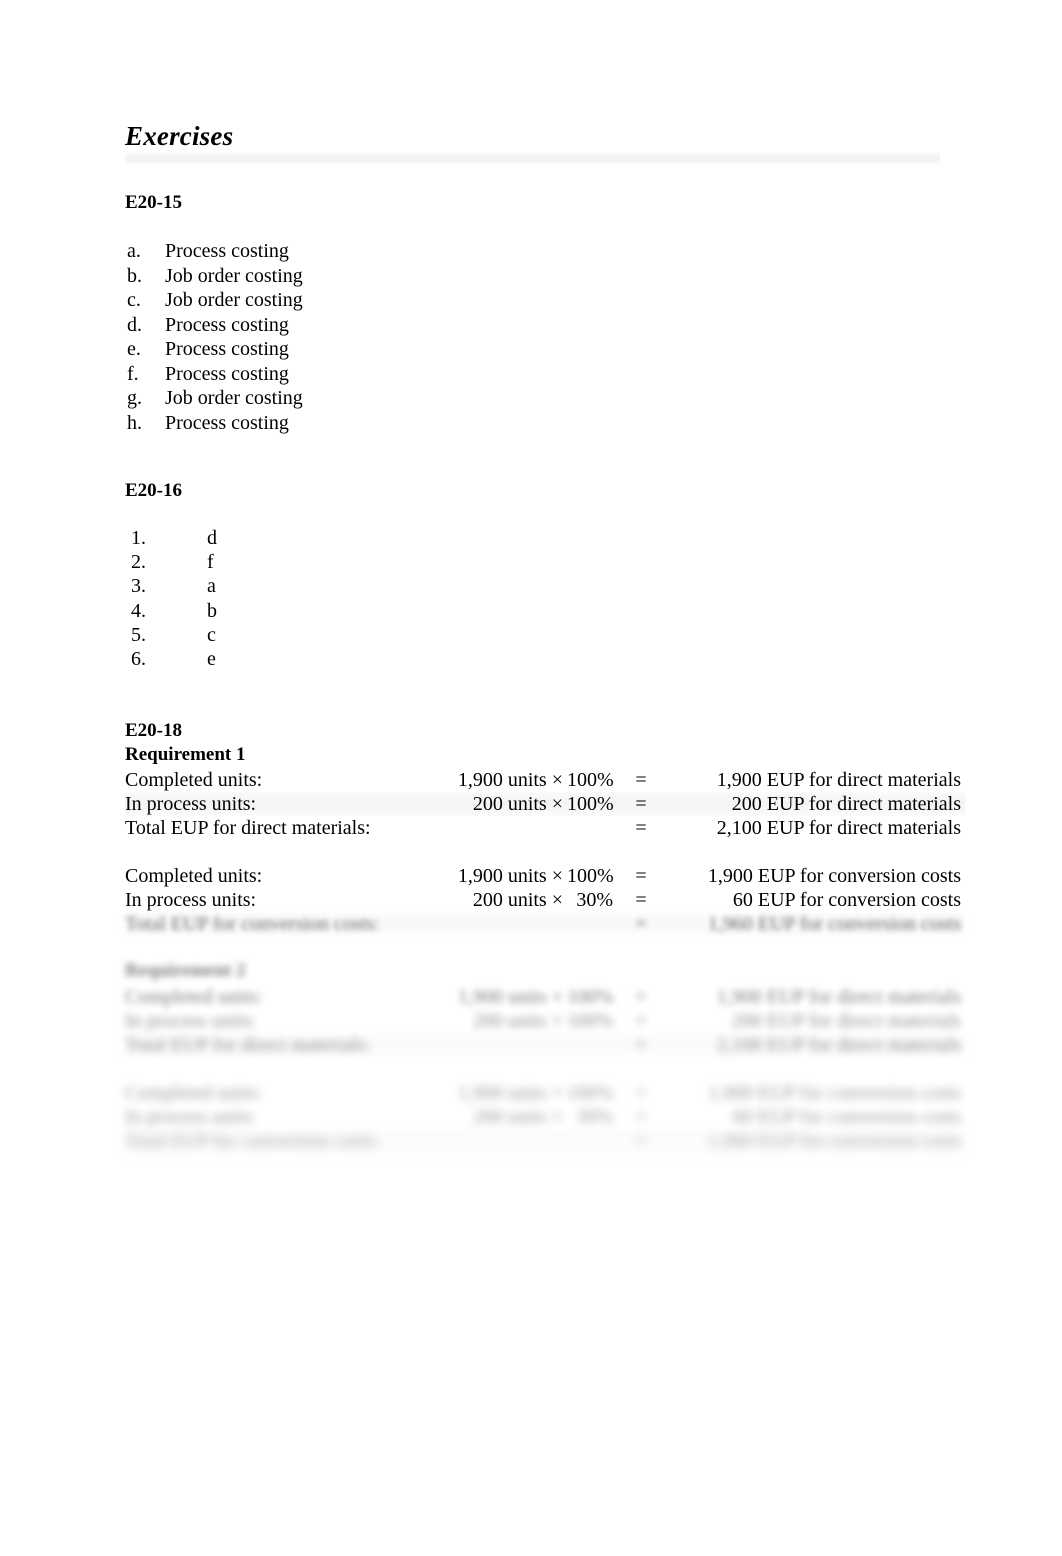  Describe the element at coordinates (153, 730) in the screenshot. I see `section-label-e20-18: E20-18` at that location.